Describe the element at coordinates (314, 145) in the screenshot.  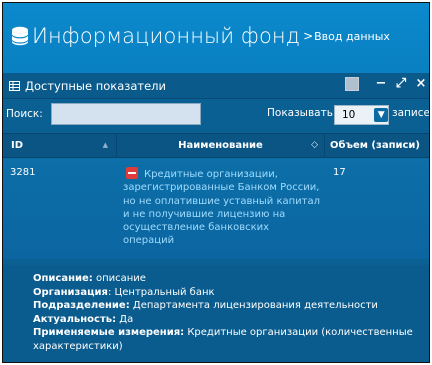
I see `sort-icon: ◇` at that location.